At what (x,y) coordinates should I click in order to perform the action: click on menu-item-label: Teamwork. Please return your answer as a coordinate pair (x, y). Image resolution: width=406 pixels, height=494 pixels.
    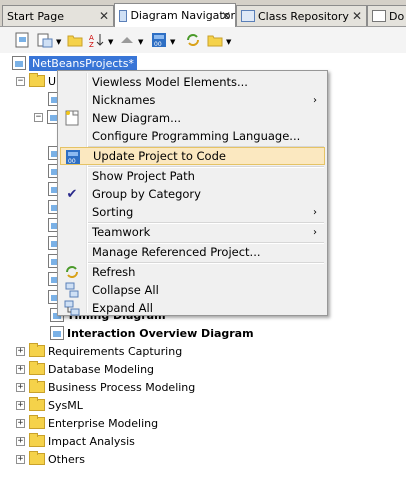
    Looking at the image, I should click on (121, 232).